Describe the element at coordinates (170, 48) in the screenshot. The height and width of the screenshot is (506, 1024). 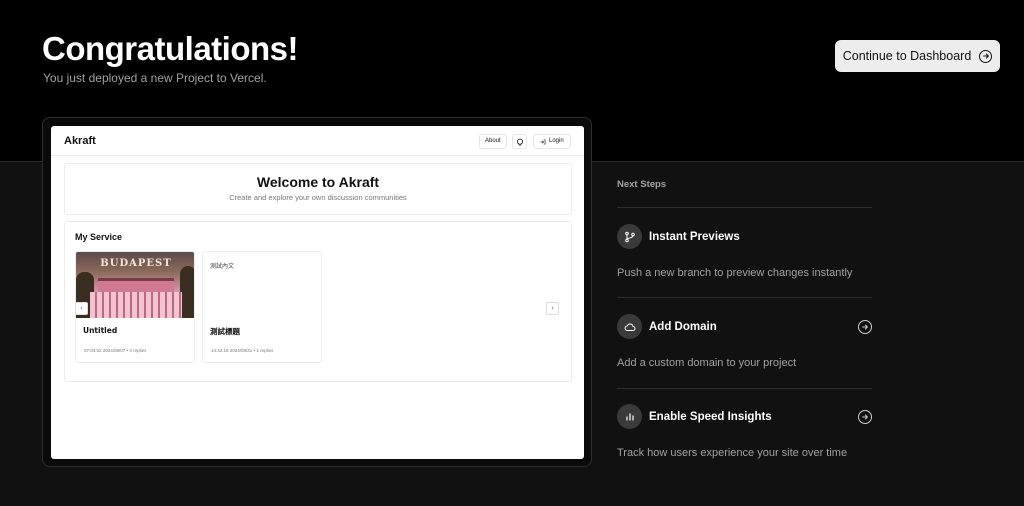
I see `page-title: Congratulations!` at that location.